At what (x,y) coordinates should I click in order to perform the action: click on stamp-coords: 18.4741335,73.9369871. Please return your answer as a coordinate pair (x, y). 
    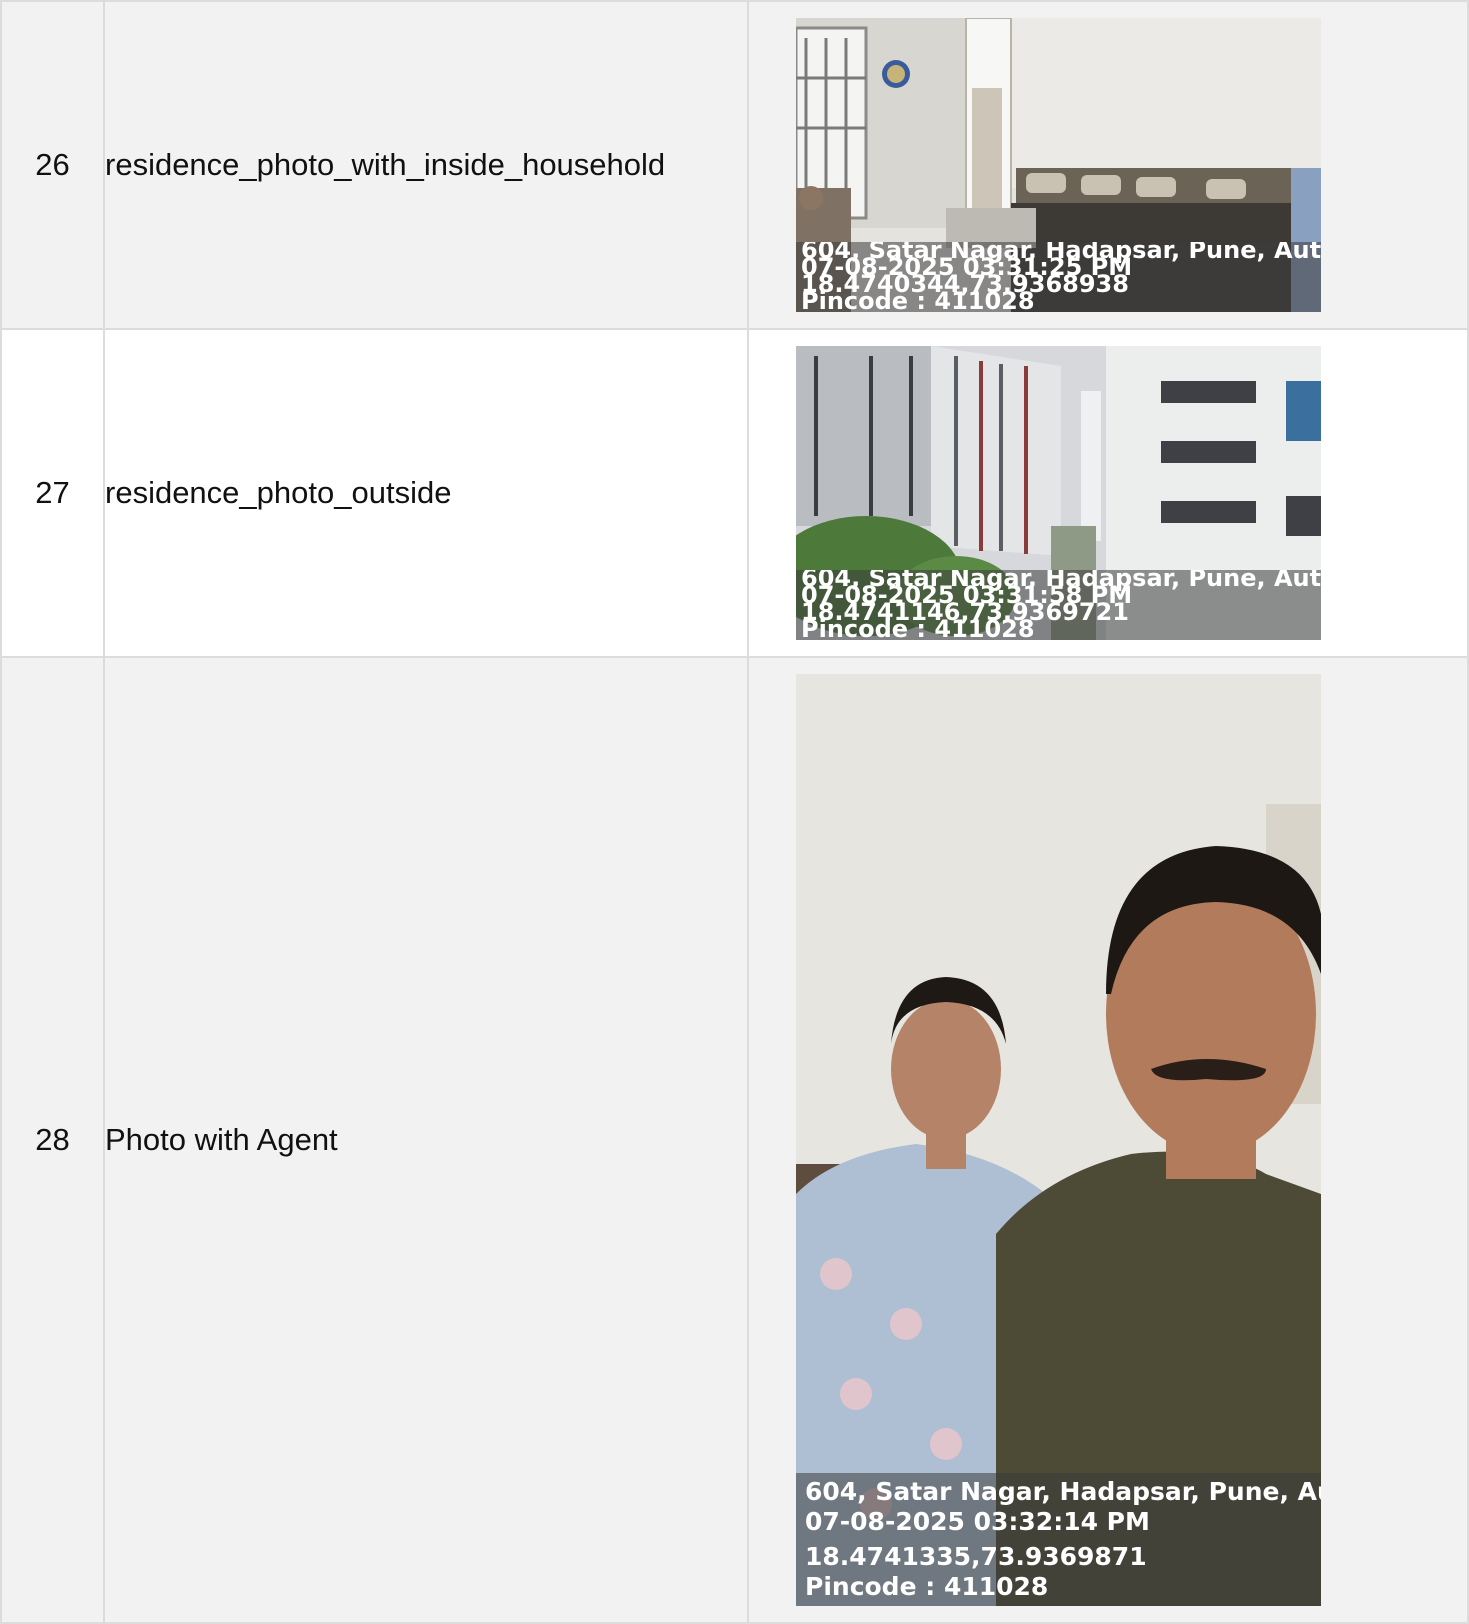
    Looking at the image, I should click on (976, 1556).